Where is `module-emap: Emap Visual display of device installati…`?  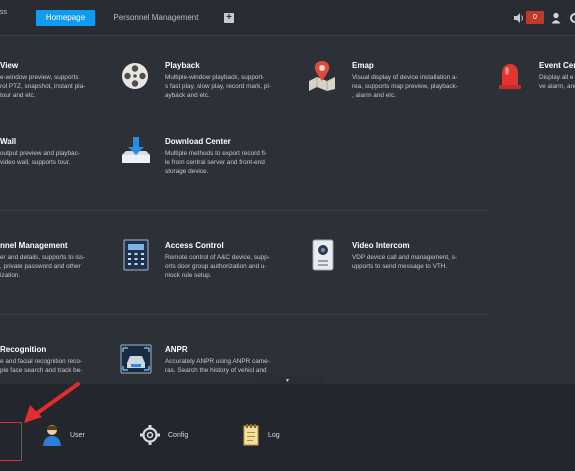 module-emap: Emap Visual display of device installati… is located at coordinates (390, 89).